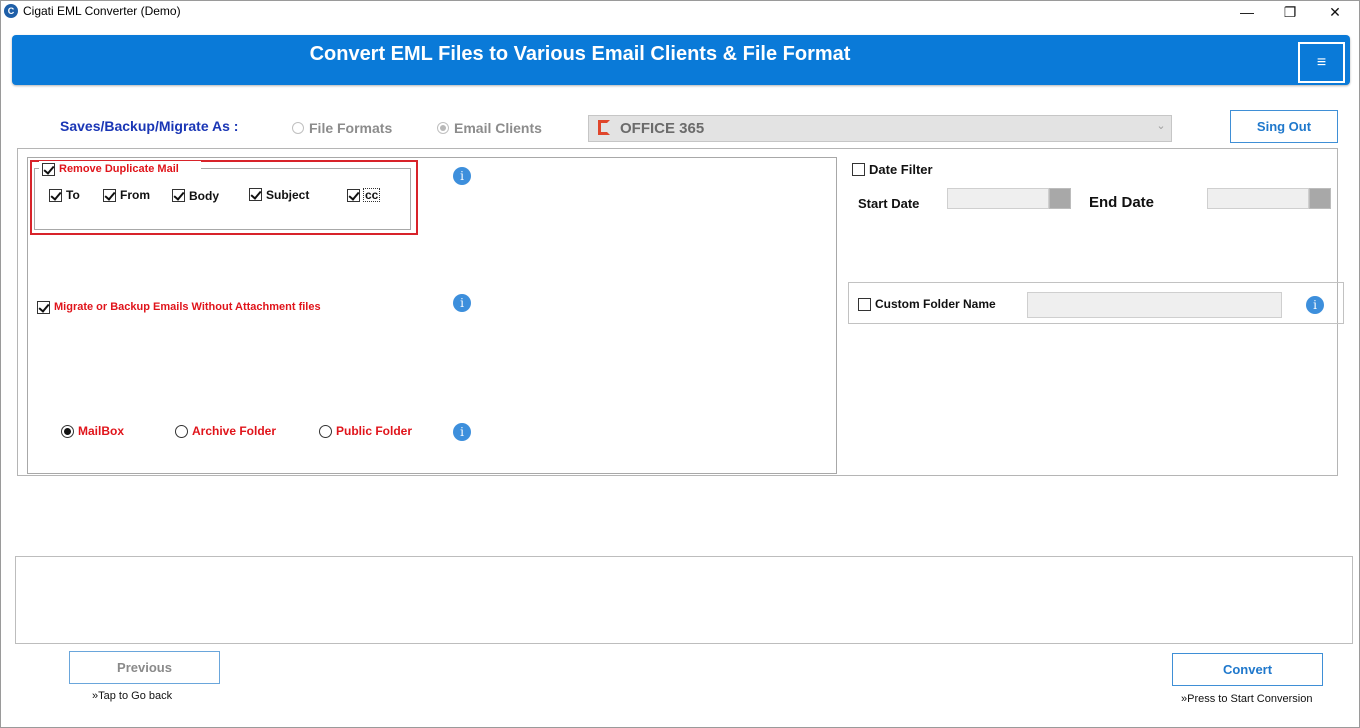 This screenshot has height=728, width=1360. I want to click on log-panel, so click(684, 600).